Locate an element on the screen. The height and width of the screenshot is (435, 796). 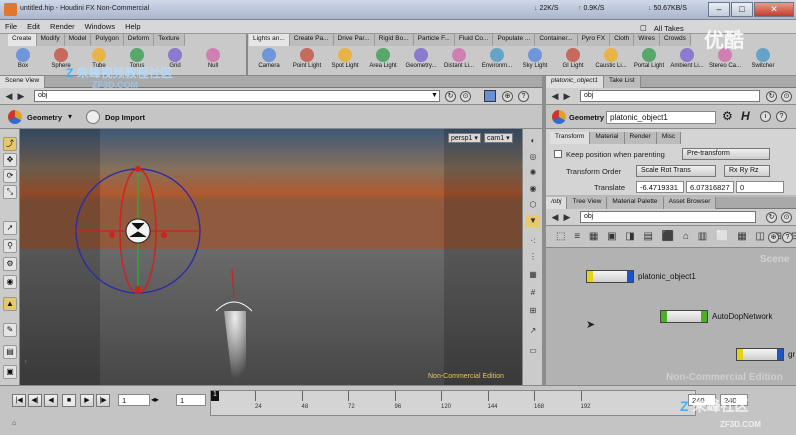
snap-tool-icon: ▲ is located at coordinates (10, 304).